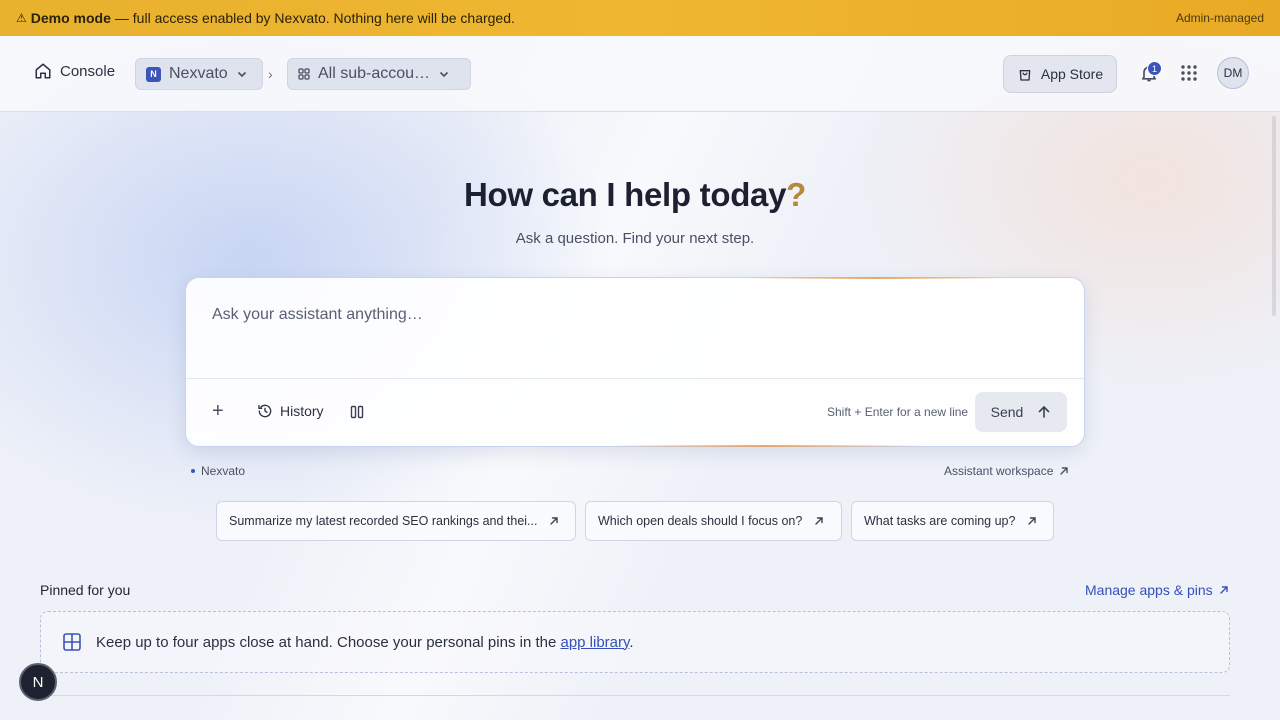 The width and height of the screenshot is (1280, 720). Describe the element at coordinates (193, 471) in the screenshot. I see `status-dot` at that location.